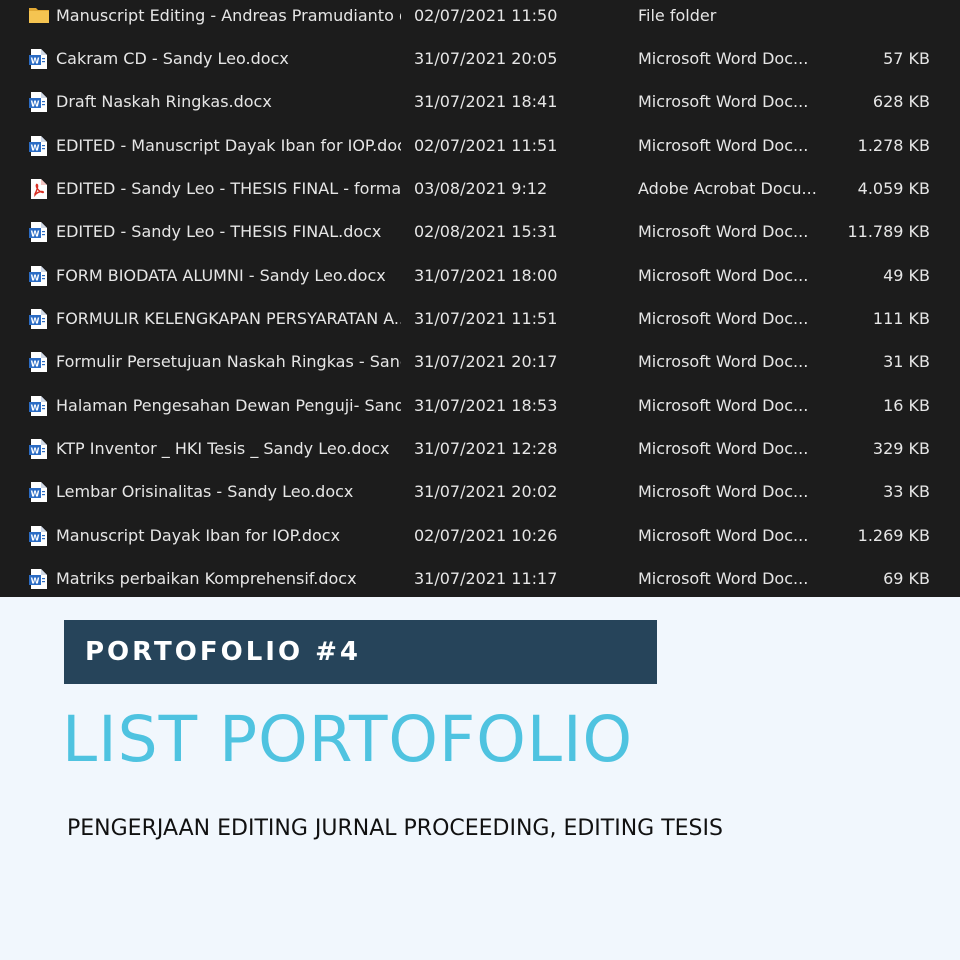 Image resolution: width=960 pixels, height=960 pixels. What do you see at coordinates (888, 231) in the screenshot?
I see `file-size: 11.789 KB` at bounding box center [888, 231].